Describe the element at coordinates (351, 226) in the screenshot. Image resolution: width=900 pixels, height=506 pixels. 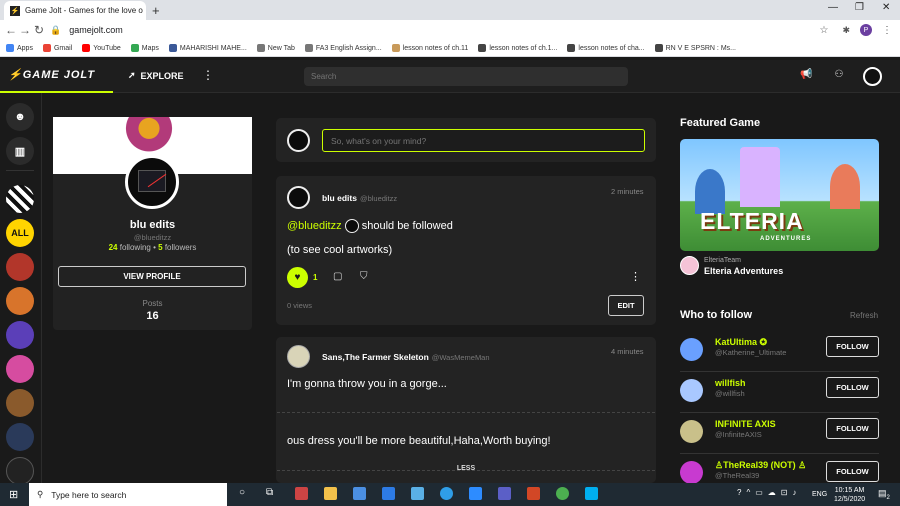
I see `mention-avatar` at that location.